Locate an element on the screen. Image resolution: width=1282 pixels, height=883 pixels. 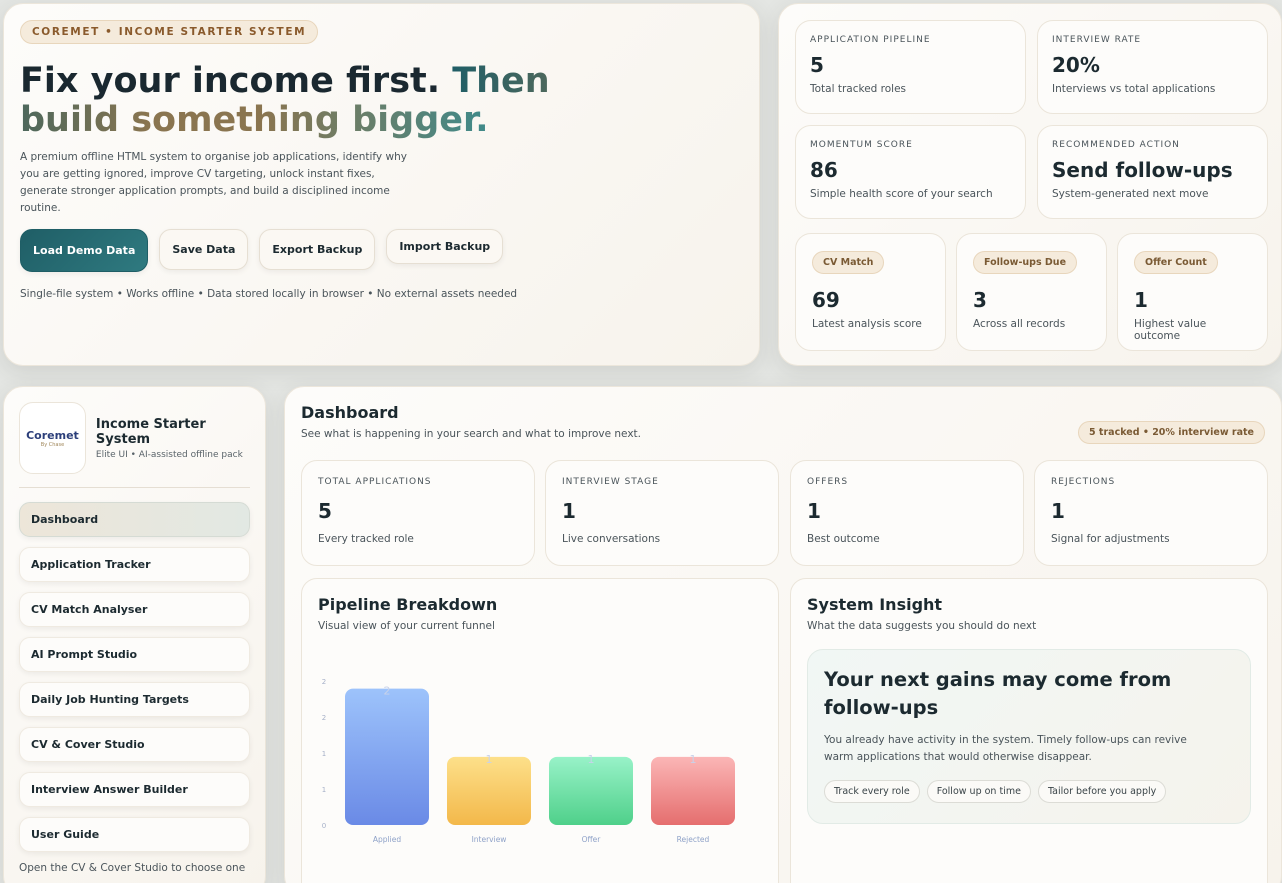
status-badge: 5 tracked • 20% interview rate is located at coordinates (1171, 432).